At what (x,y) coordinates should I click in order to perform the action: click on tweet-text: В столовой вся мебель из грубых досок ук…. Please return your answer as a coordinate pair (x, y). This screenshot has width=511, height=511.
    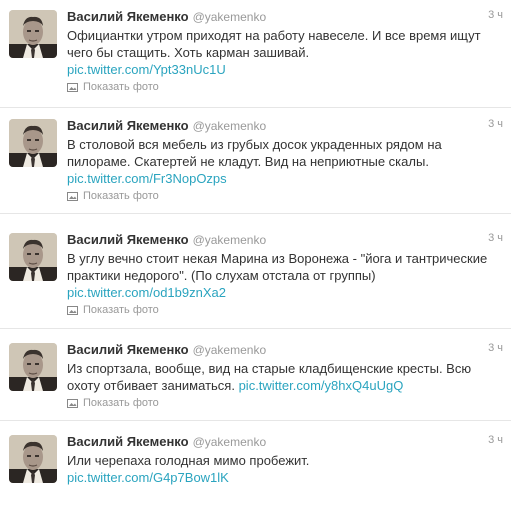
    Looking at the image, I should click on (285, 161).